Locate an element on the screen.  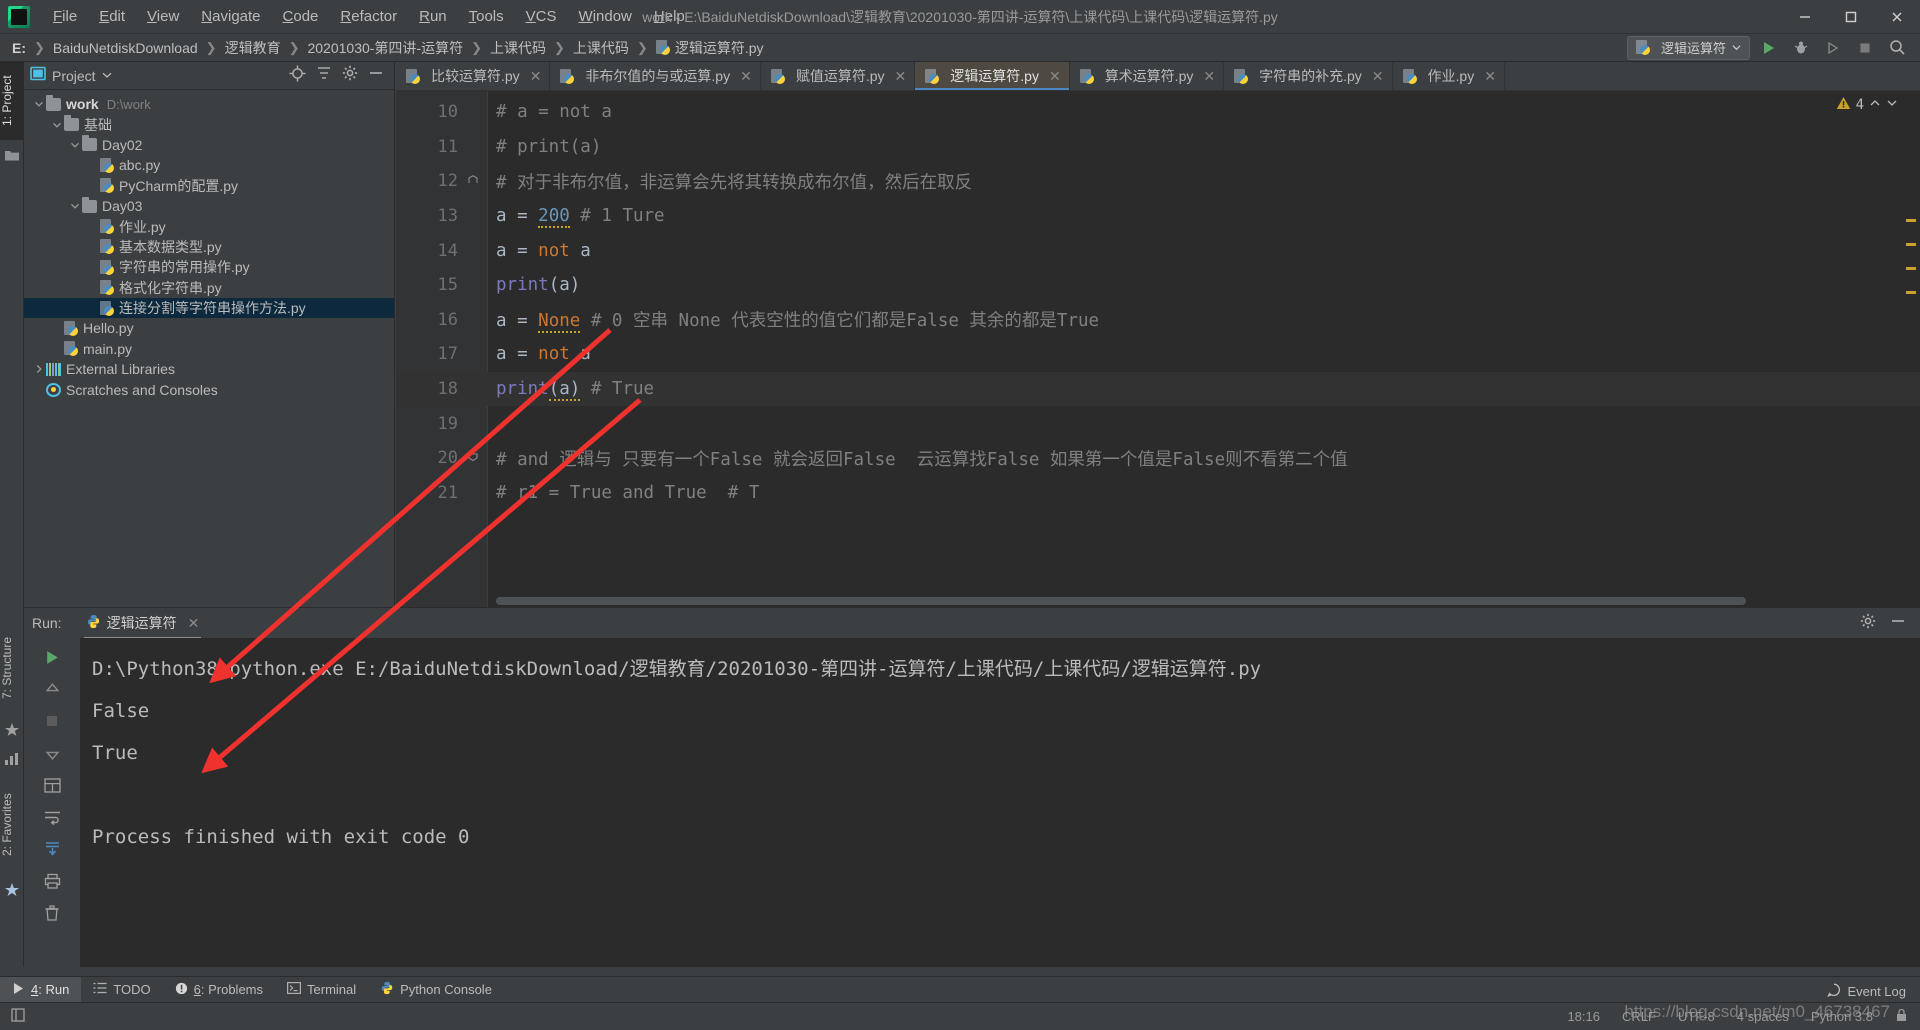
editor-tab-2: 赋值运算符.py ✕ is located at coordinates (838, 76).